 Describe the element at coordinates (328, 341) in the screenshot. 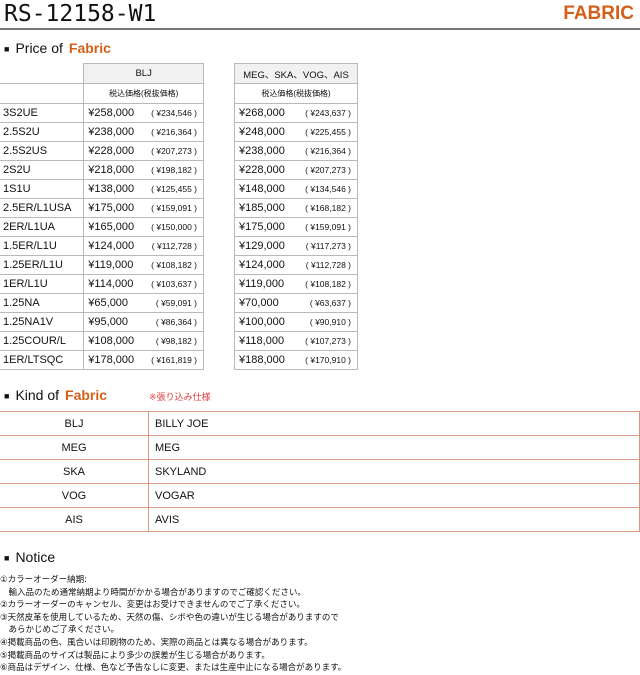

I see `price-ex-tax-cell: ( ¥107,273 )` at that location.